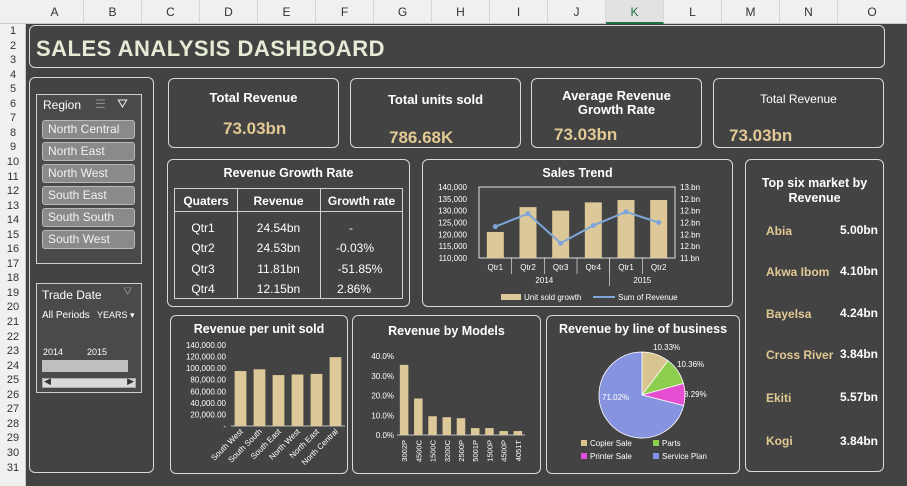 The height and width of the screenshot is (486, 907). Describe the element at coordinates (116, 315) in the screenshot. I see `date-unit-select: YEARS ▾` at that location.